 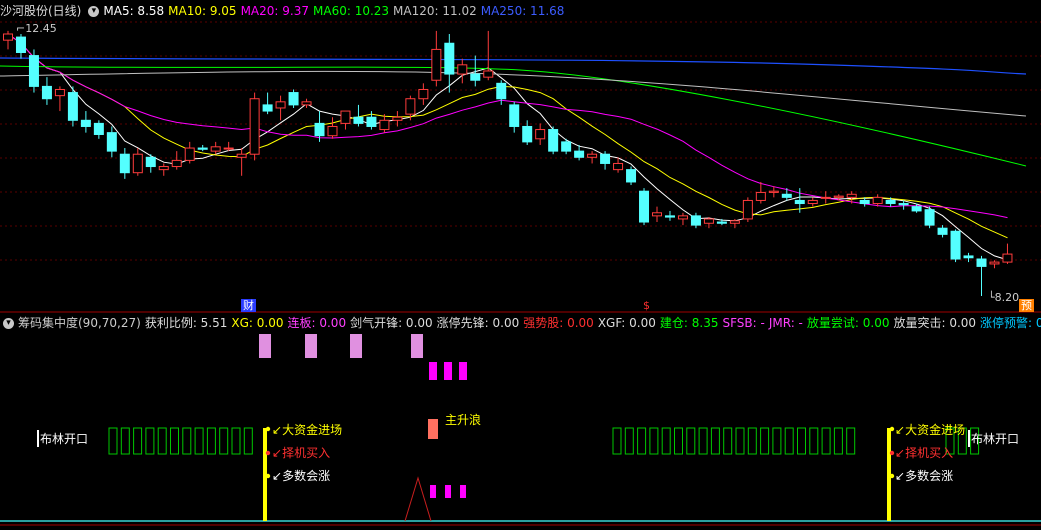 What do you see at coordinates (1010, 323) in the screenshot?
I see `zhangtingyj-value: 涨停预警: 0.00` at bounding box center [1010, 323].